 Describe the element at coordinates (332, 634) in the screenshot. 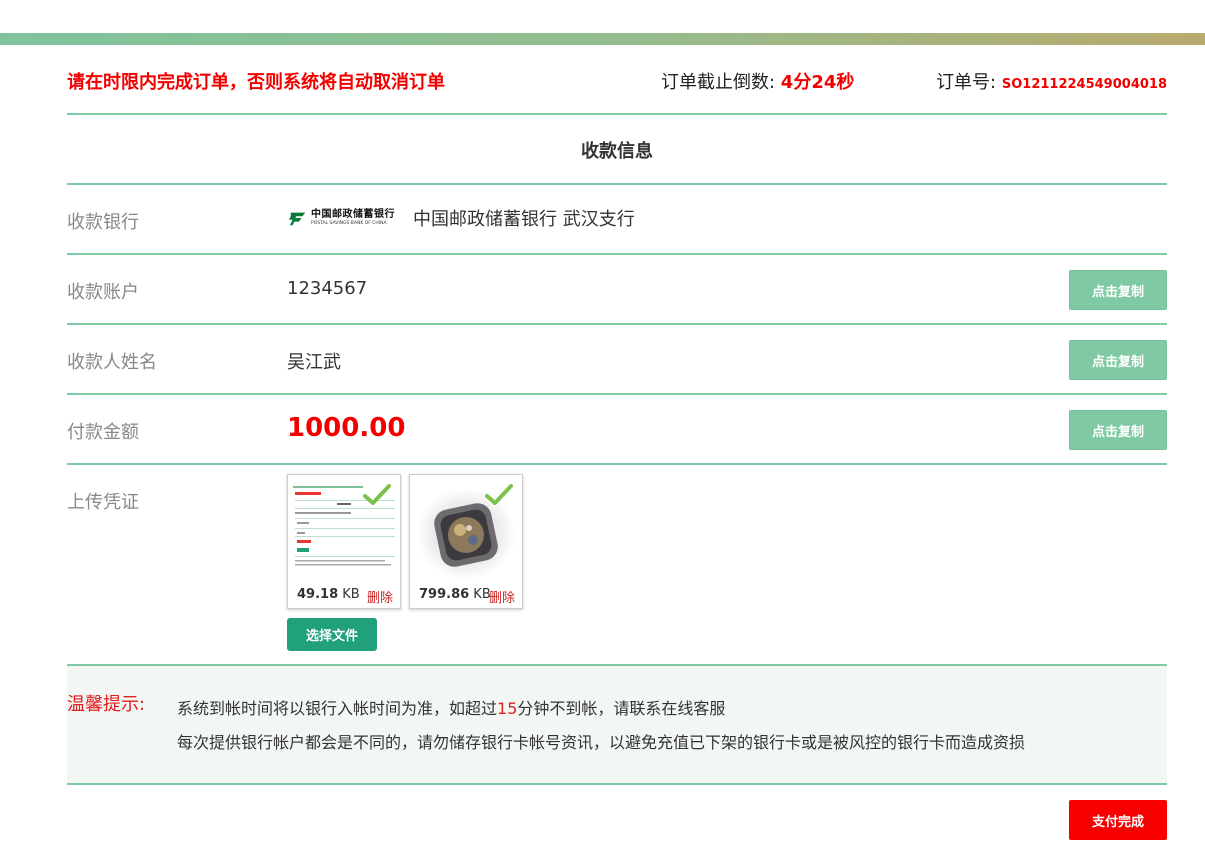

I see `choose-file-button: 选择文件` at that location.